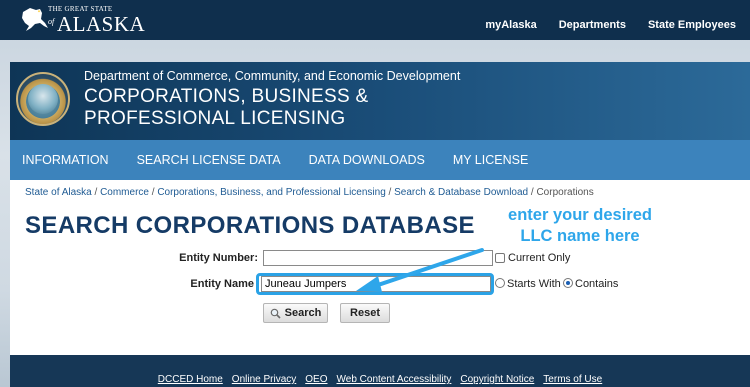 This screenshot has width=750, height=387. I want to click on current-only-checkbox, so click(500, 258).